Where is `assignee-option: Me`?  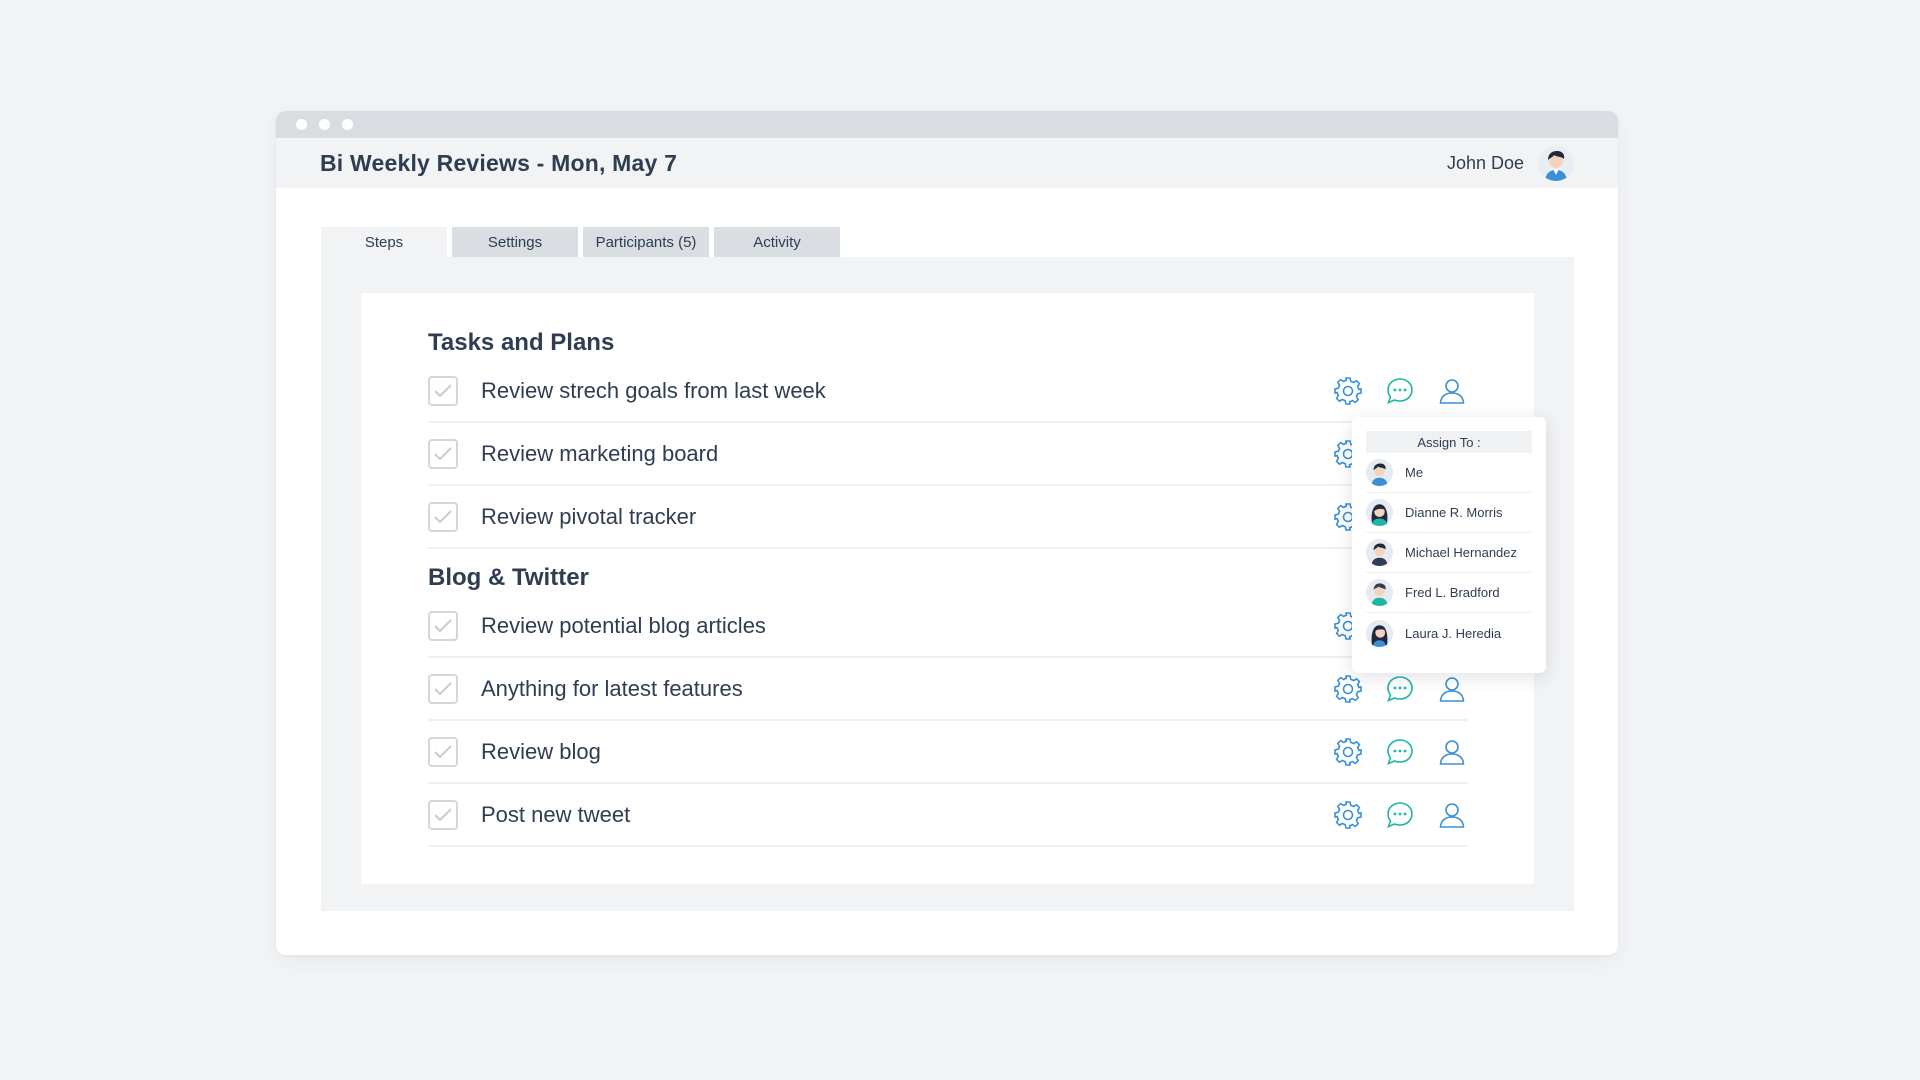 assignee-option: Me is located at coordinates (1449, 473).